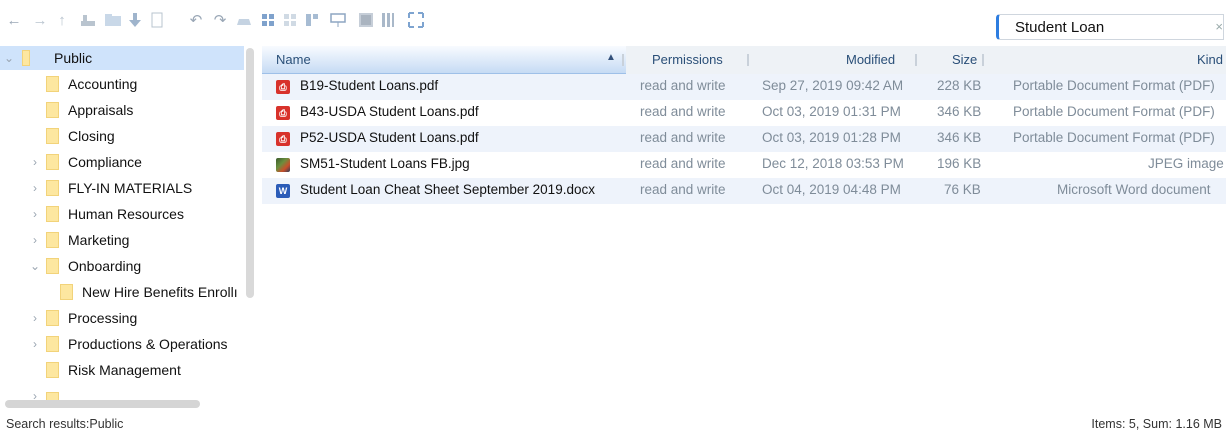  What do you see at coordinates (124, 370) in the screenshot?
I see `tree-item-label: Risk Management` at bounding box center [124, 370].